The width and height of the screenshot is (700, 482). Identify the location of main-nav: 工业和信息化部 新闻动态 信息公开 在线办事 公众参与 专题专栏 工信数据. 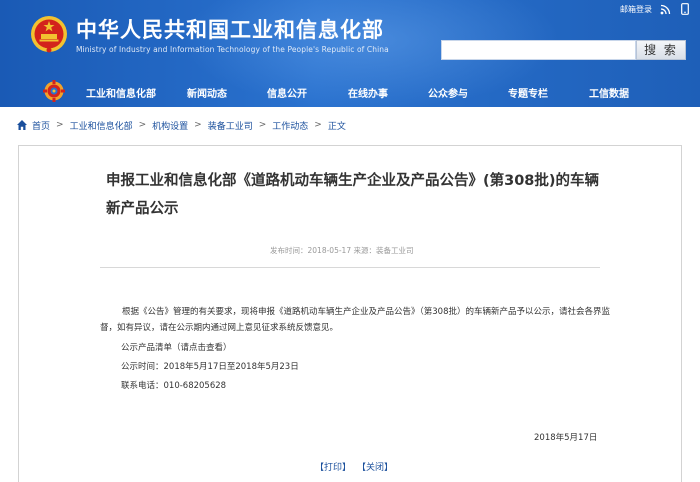
(350, 94).